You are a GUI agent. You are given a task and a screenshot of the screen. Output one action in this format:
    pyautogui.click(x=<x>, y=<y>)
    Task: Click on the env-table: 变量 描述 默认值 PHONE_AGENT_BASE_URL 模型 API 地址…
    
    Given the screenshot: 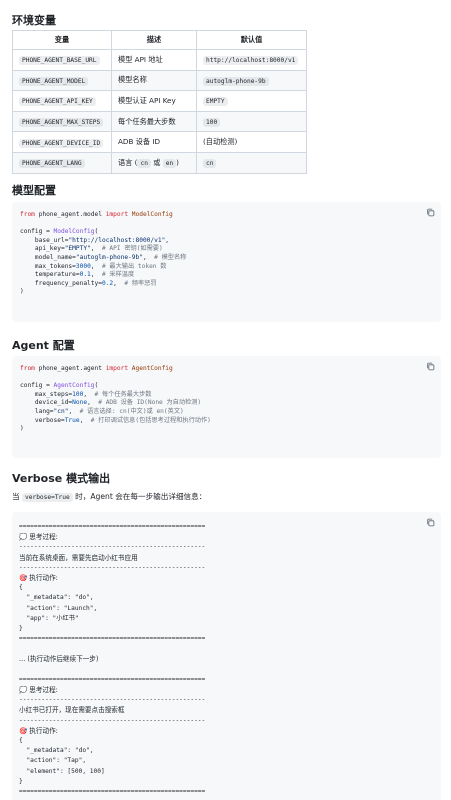 What is the action you would take?
    pyautogui.click(x=159, y=102)
    